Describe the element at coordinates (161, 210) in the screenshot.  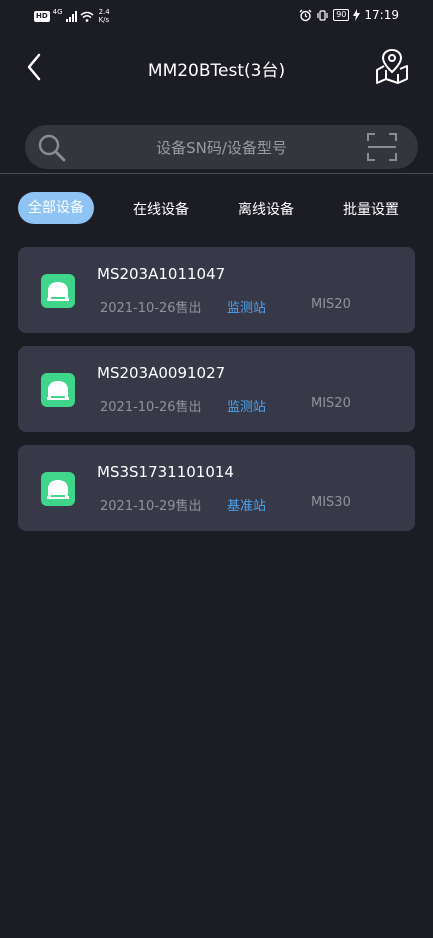
I see `tab-online-devices: 在线设备` at that location.